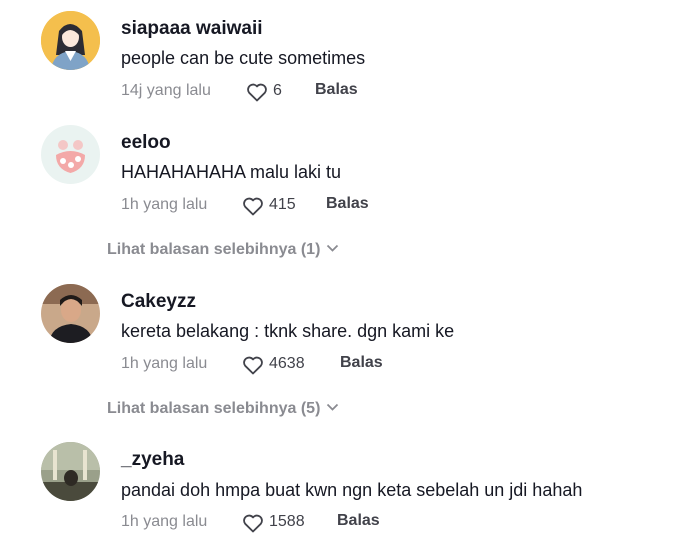 This screenshot has width=682, height=545. What do you see at coordinates (321, 206) in the screenshot?
I see `comment-meta: 1h yang lalu 415 Balas` at bounding box center [321, 206].